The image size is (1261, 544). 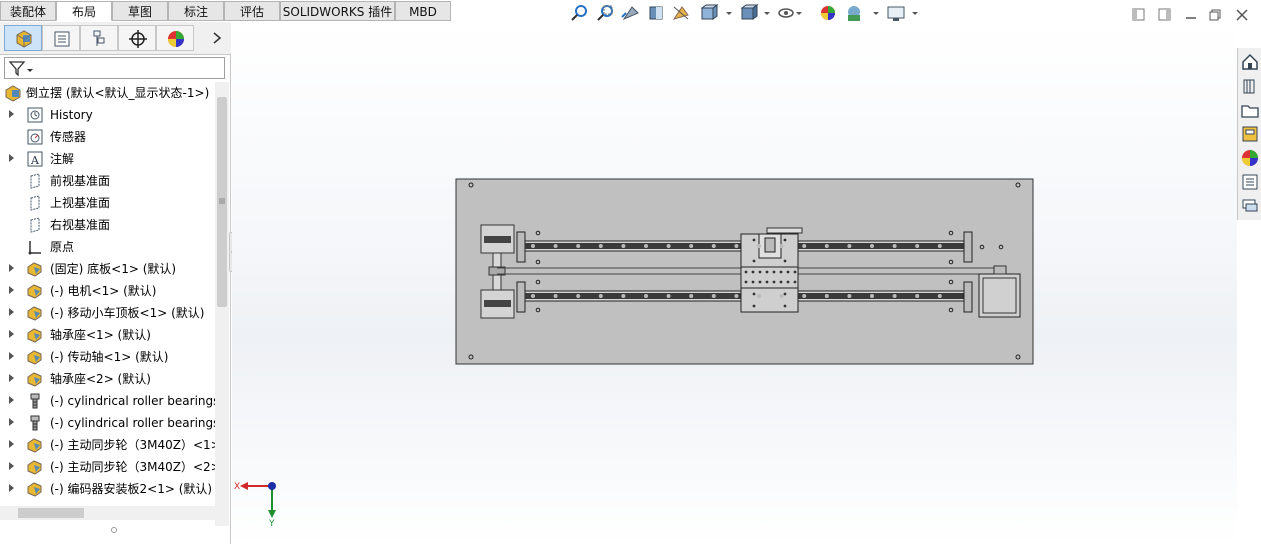 I want to click on tab-property-manager, so click(x=61, y=38).